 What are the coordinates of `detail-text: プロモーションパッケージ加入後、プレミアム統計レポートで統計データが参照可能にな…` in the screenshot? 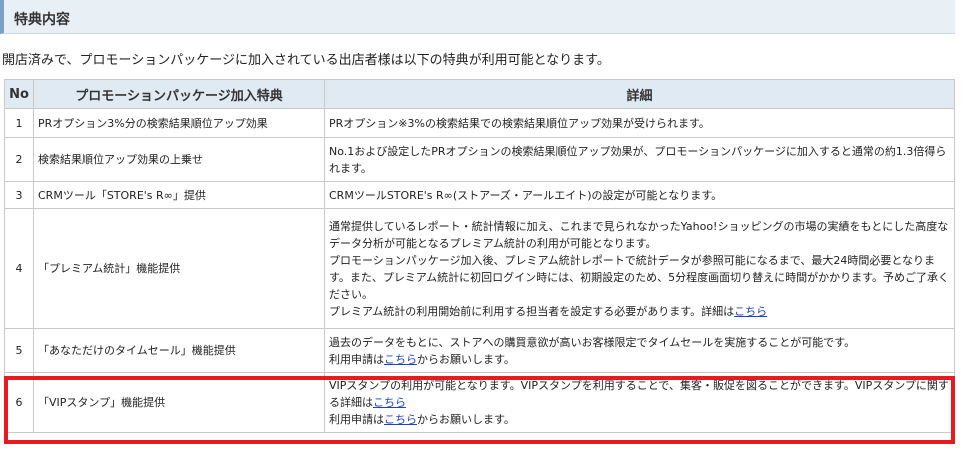 It's located at (639, 277).